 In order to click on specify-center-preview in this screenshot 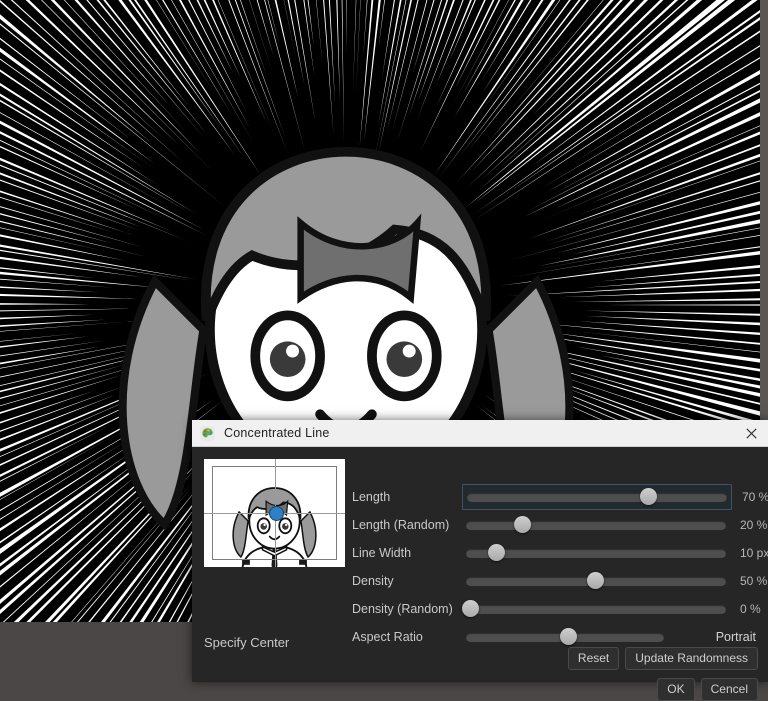, I will do `click(274, 513)`.